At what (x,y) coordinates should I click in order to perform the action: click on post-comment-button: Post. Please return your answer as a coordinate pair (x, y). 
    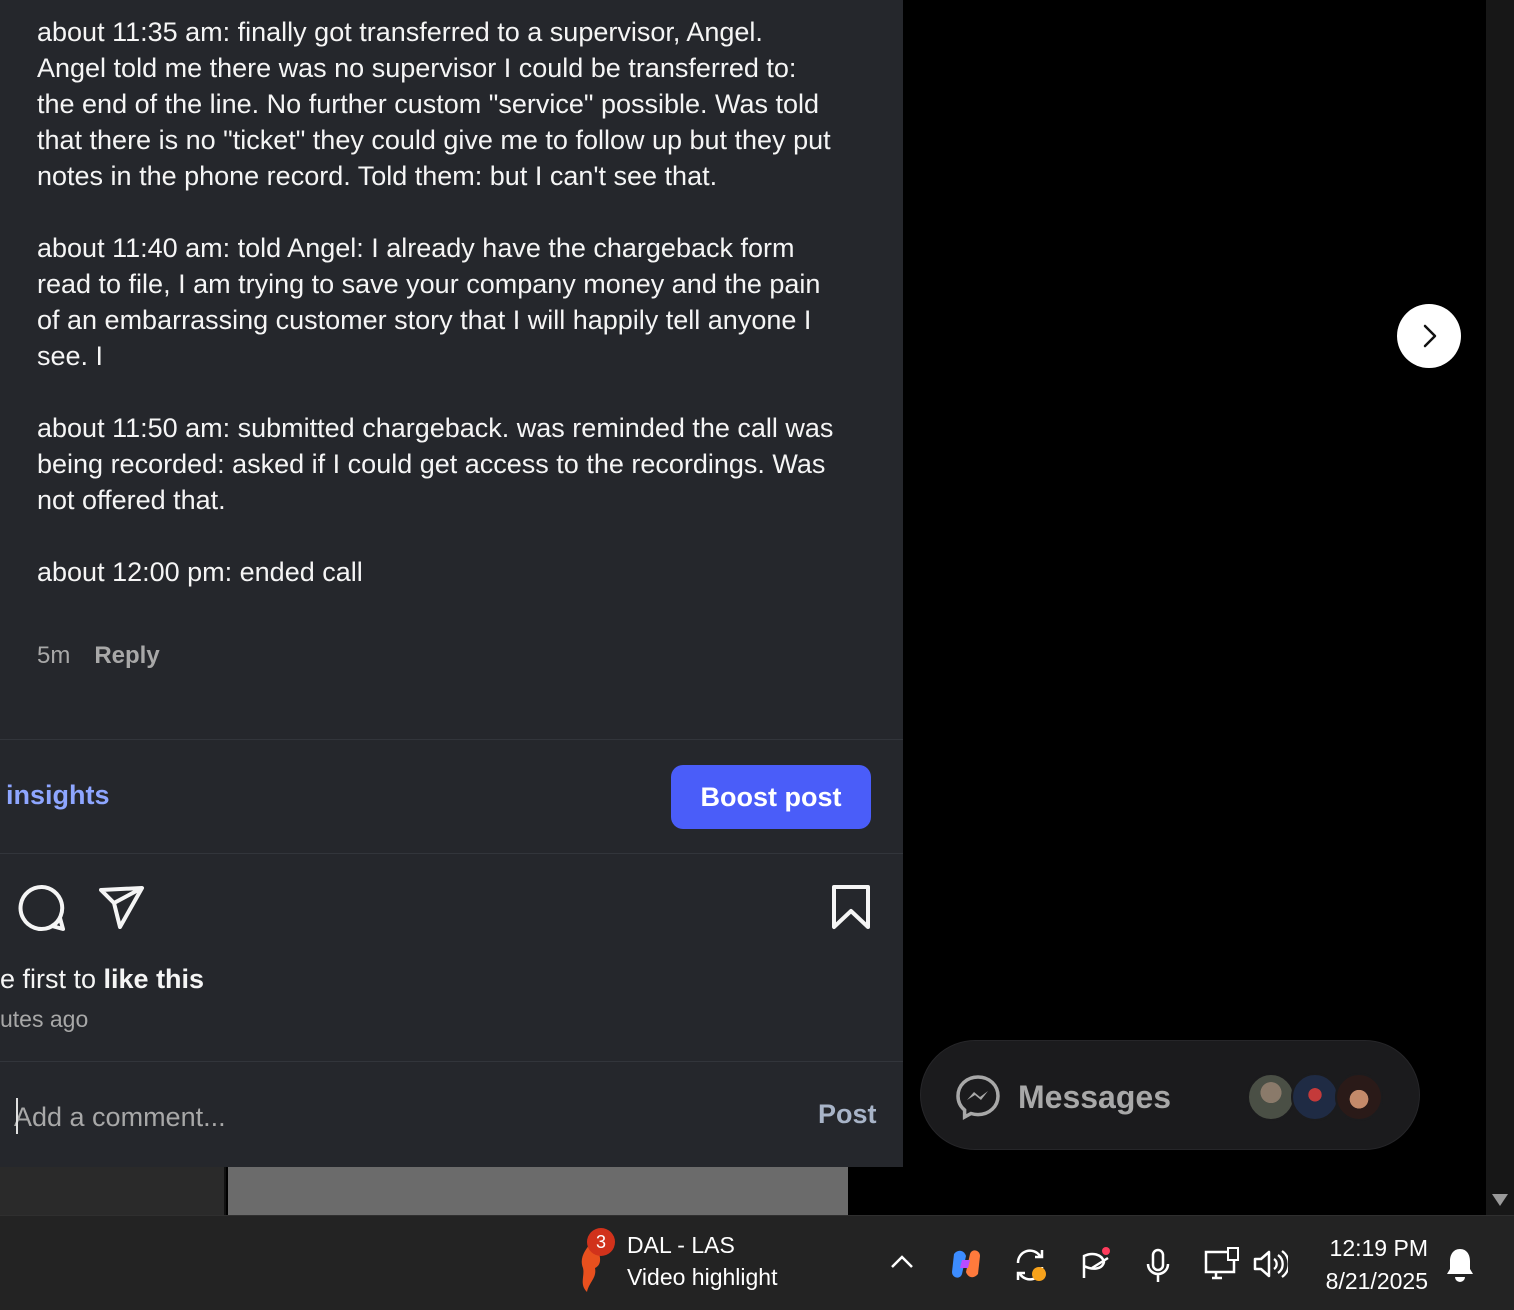
    Looking at the image, I should click on (847, 1114).